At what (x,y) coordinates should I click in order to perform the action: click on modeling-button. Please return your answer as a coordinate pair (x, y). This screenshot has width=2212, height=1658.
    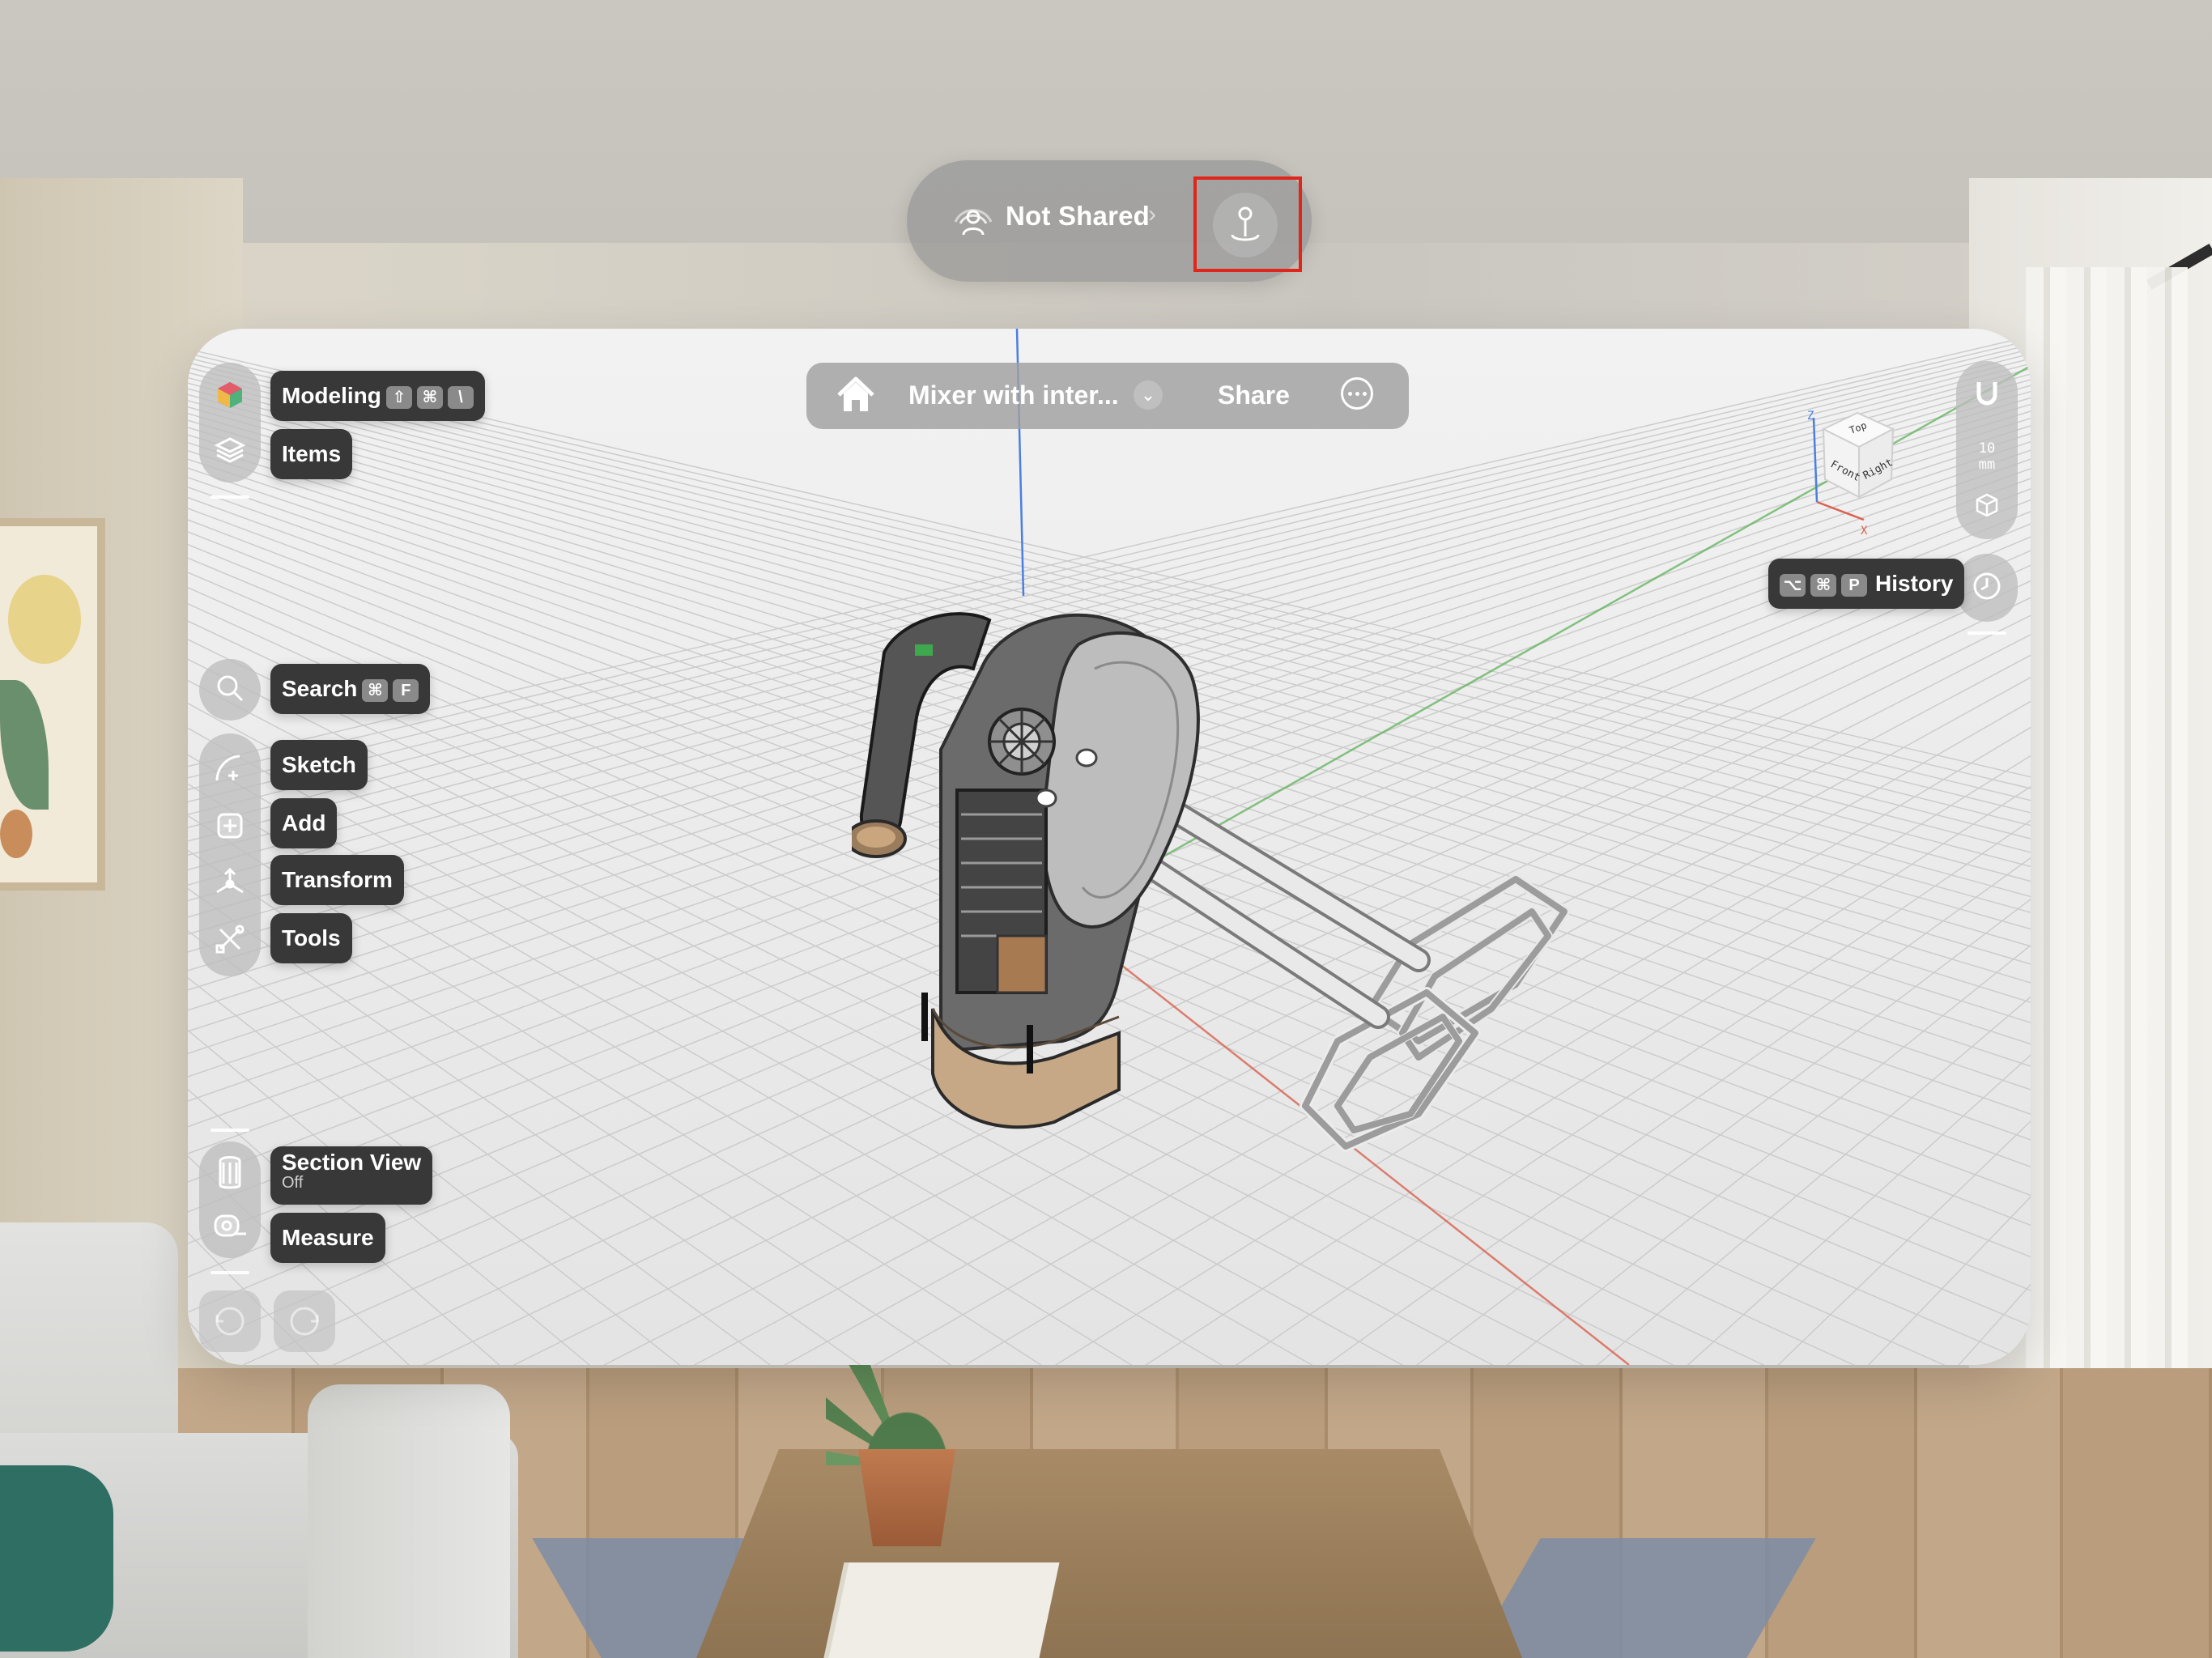
    Looking at the image, I should click on (230, 396).